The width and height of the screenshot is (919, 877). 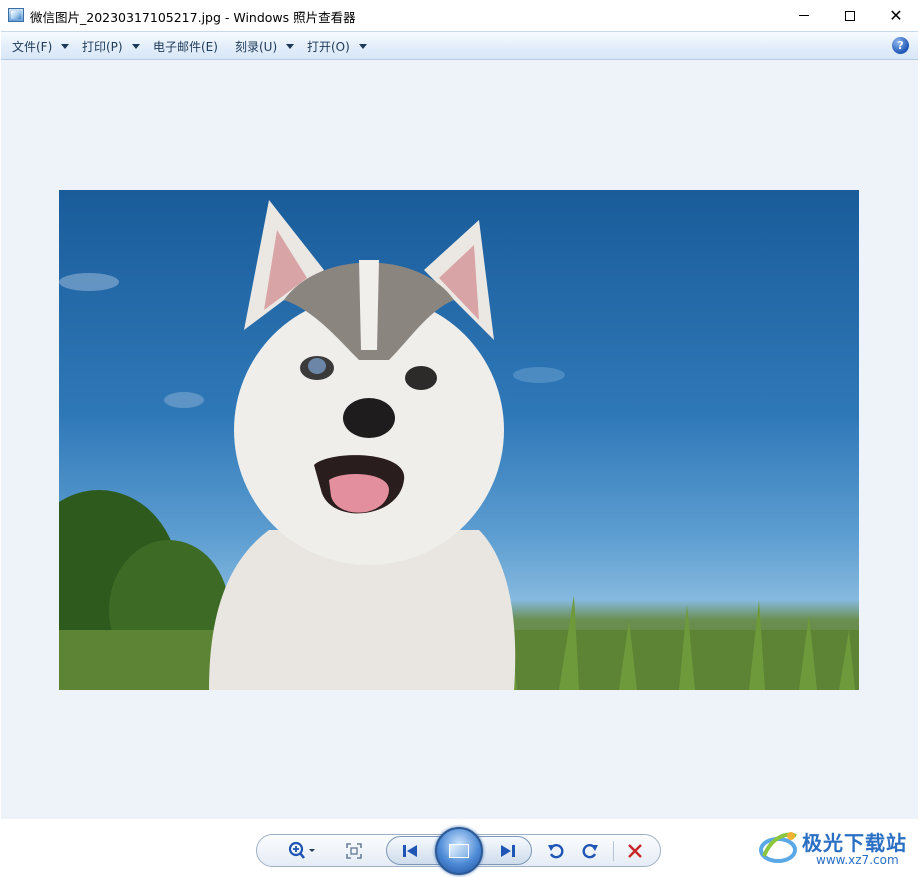 I want to click on slideshow-button, so click(x=459, y=851).